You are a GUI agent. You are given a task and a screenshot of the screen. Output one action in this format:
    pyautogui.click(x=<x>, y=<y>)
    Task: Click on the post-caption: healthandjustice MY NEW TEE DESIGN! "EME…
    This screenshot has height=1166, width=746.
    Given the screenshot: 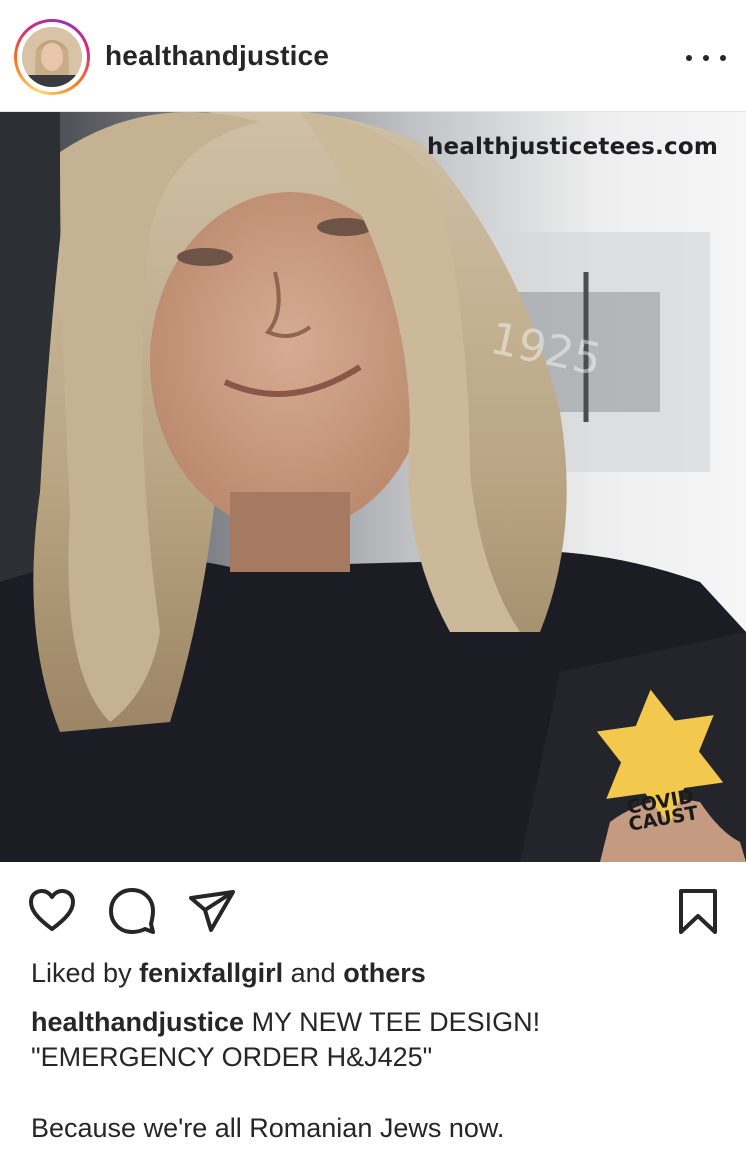 What is the action you would take?
    pyautogui.click(x=376, y=1075)
    